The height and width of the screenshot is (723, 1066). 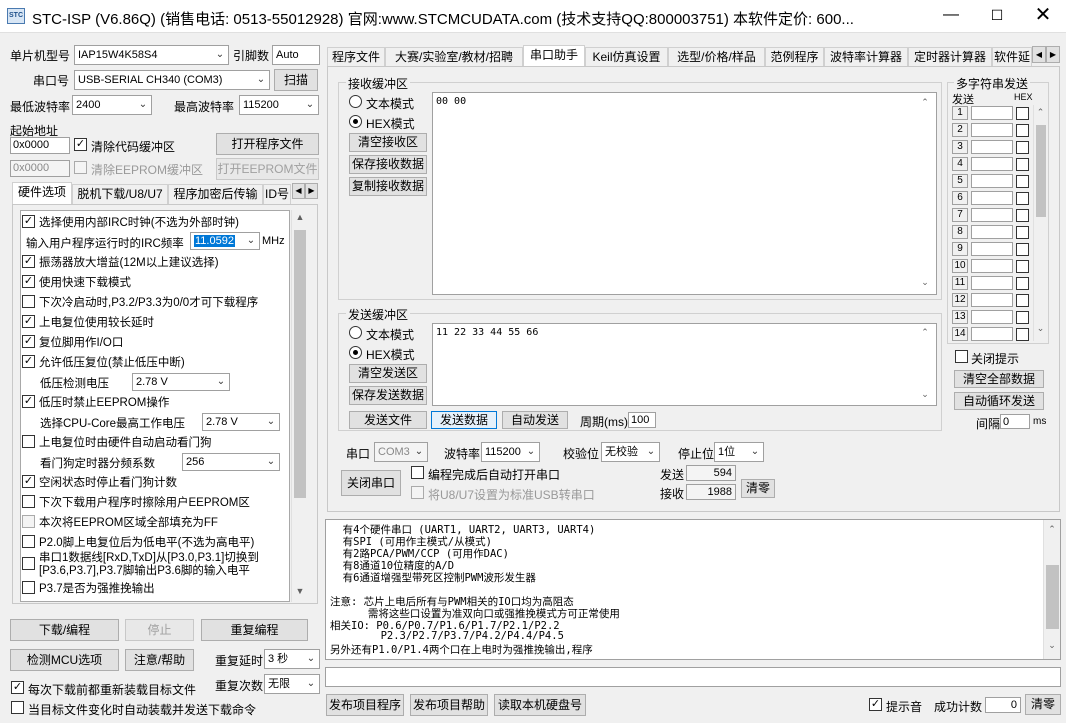 I want to click on help-button: 注意/帮助, so click(x=159, y=660).